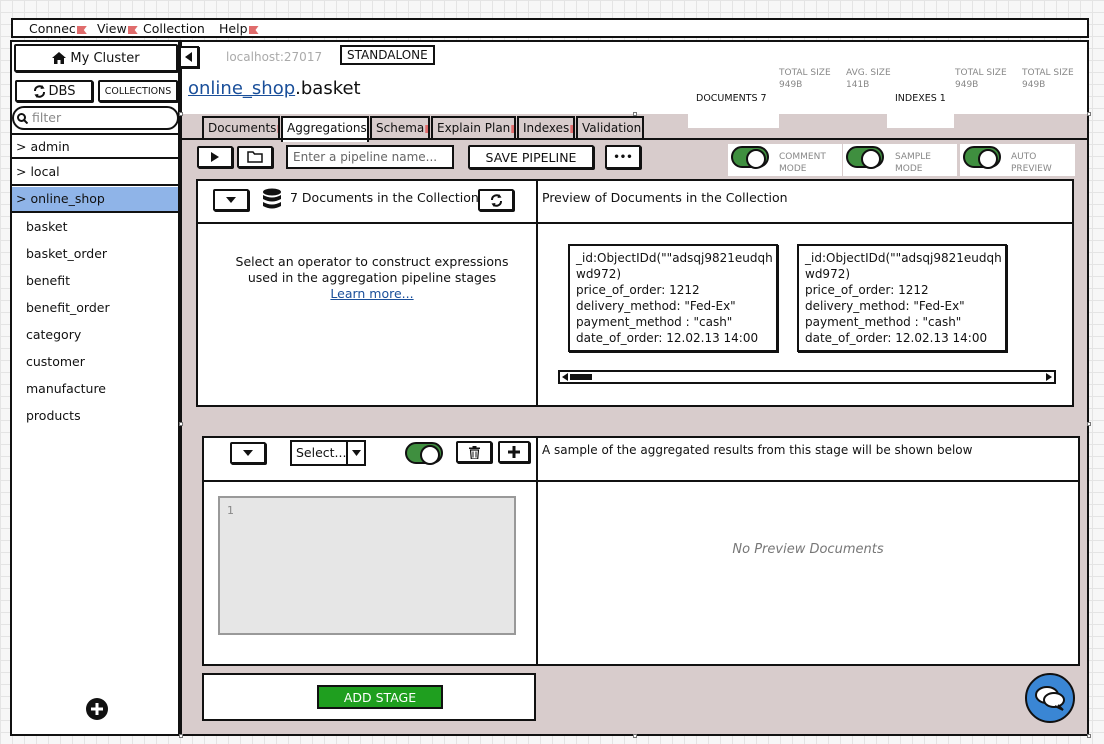 This screenshot has height=744, width=1104. Describe the element at coordinates (239, 28) in the screenshot. I see `menu-help: Help` at that location.